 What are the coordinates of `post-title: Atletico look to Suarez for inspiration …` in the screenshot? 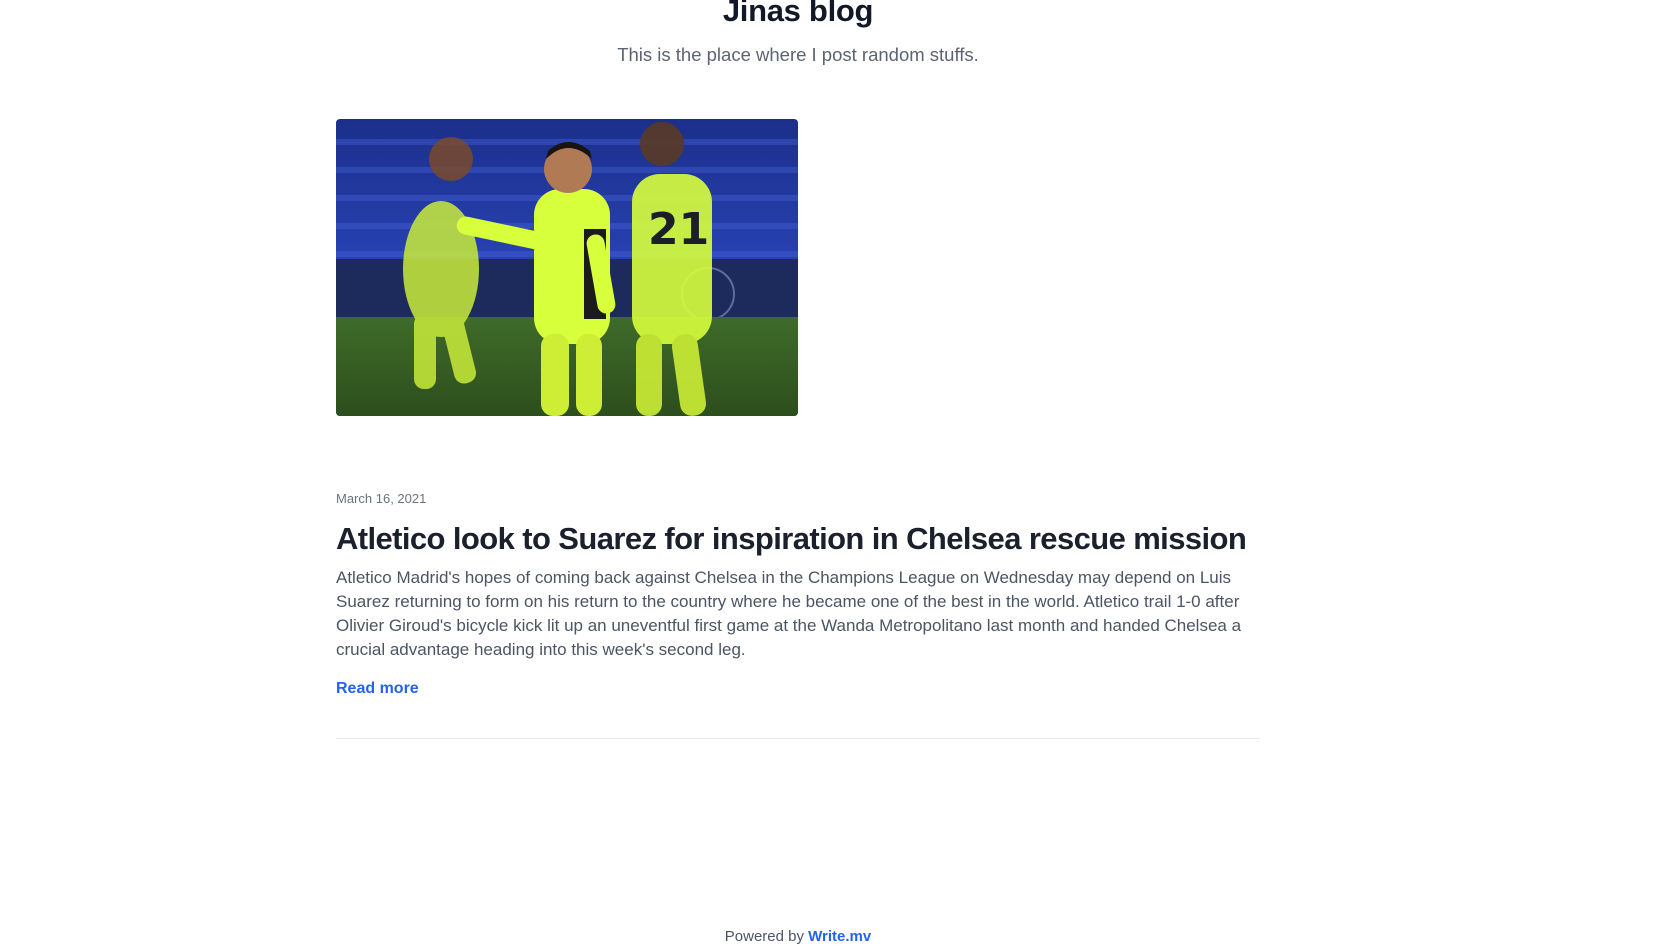 It's located at (798, 539).